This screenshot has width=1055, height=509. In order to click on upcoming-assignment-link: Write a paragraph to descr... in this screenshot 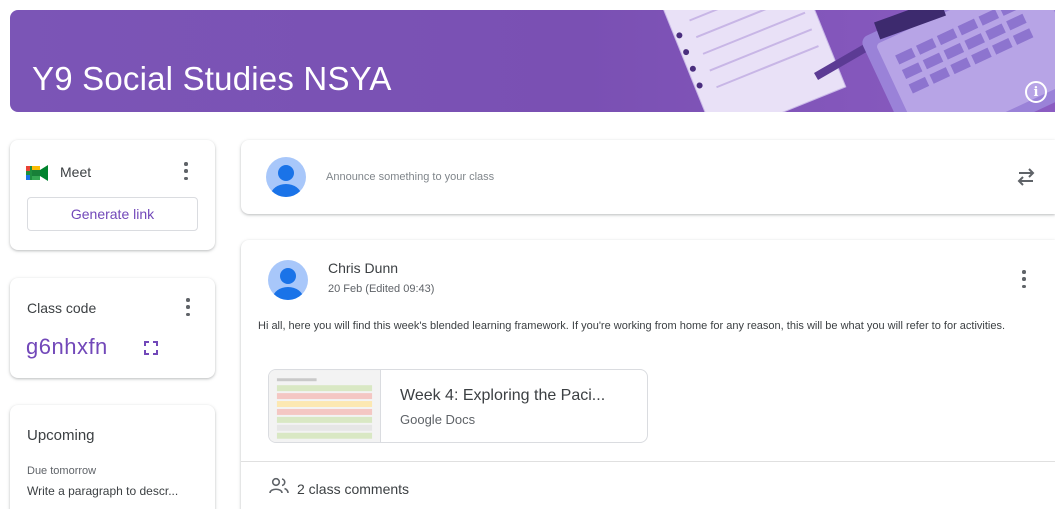, I will do `click(102, 491)`.